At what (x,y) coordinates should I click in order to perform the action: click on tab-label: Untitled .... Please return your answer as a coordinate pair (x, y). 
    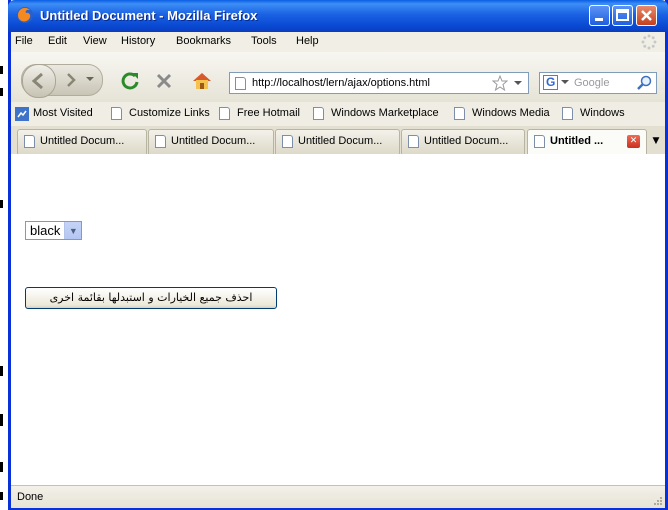
    Looking at the image, I should click on (577, 141).